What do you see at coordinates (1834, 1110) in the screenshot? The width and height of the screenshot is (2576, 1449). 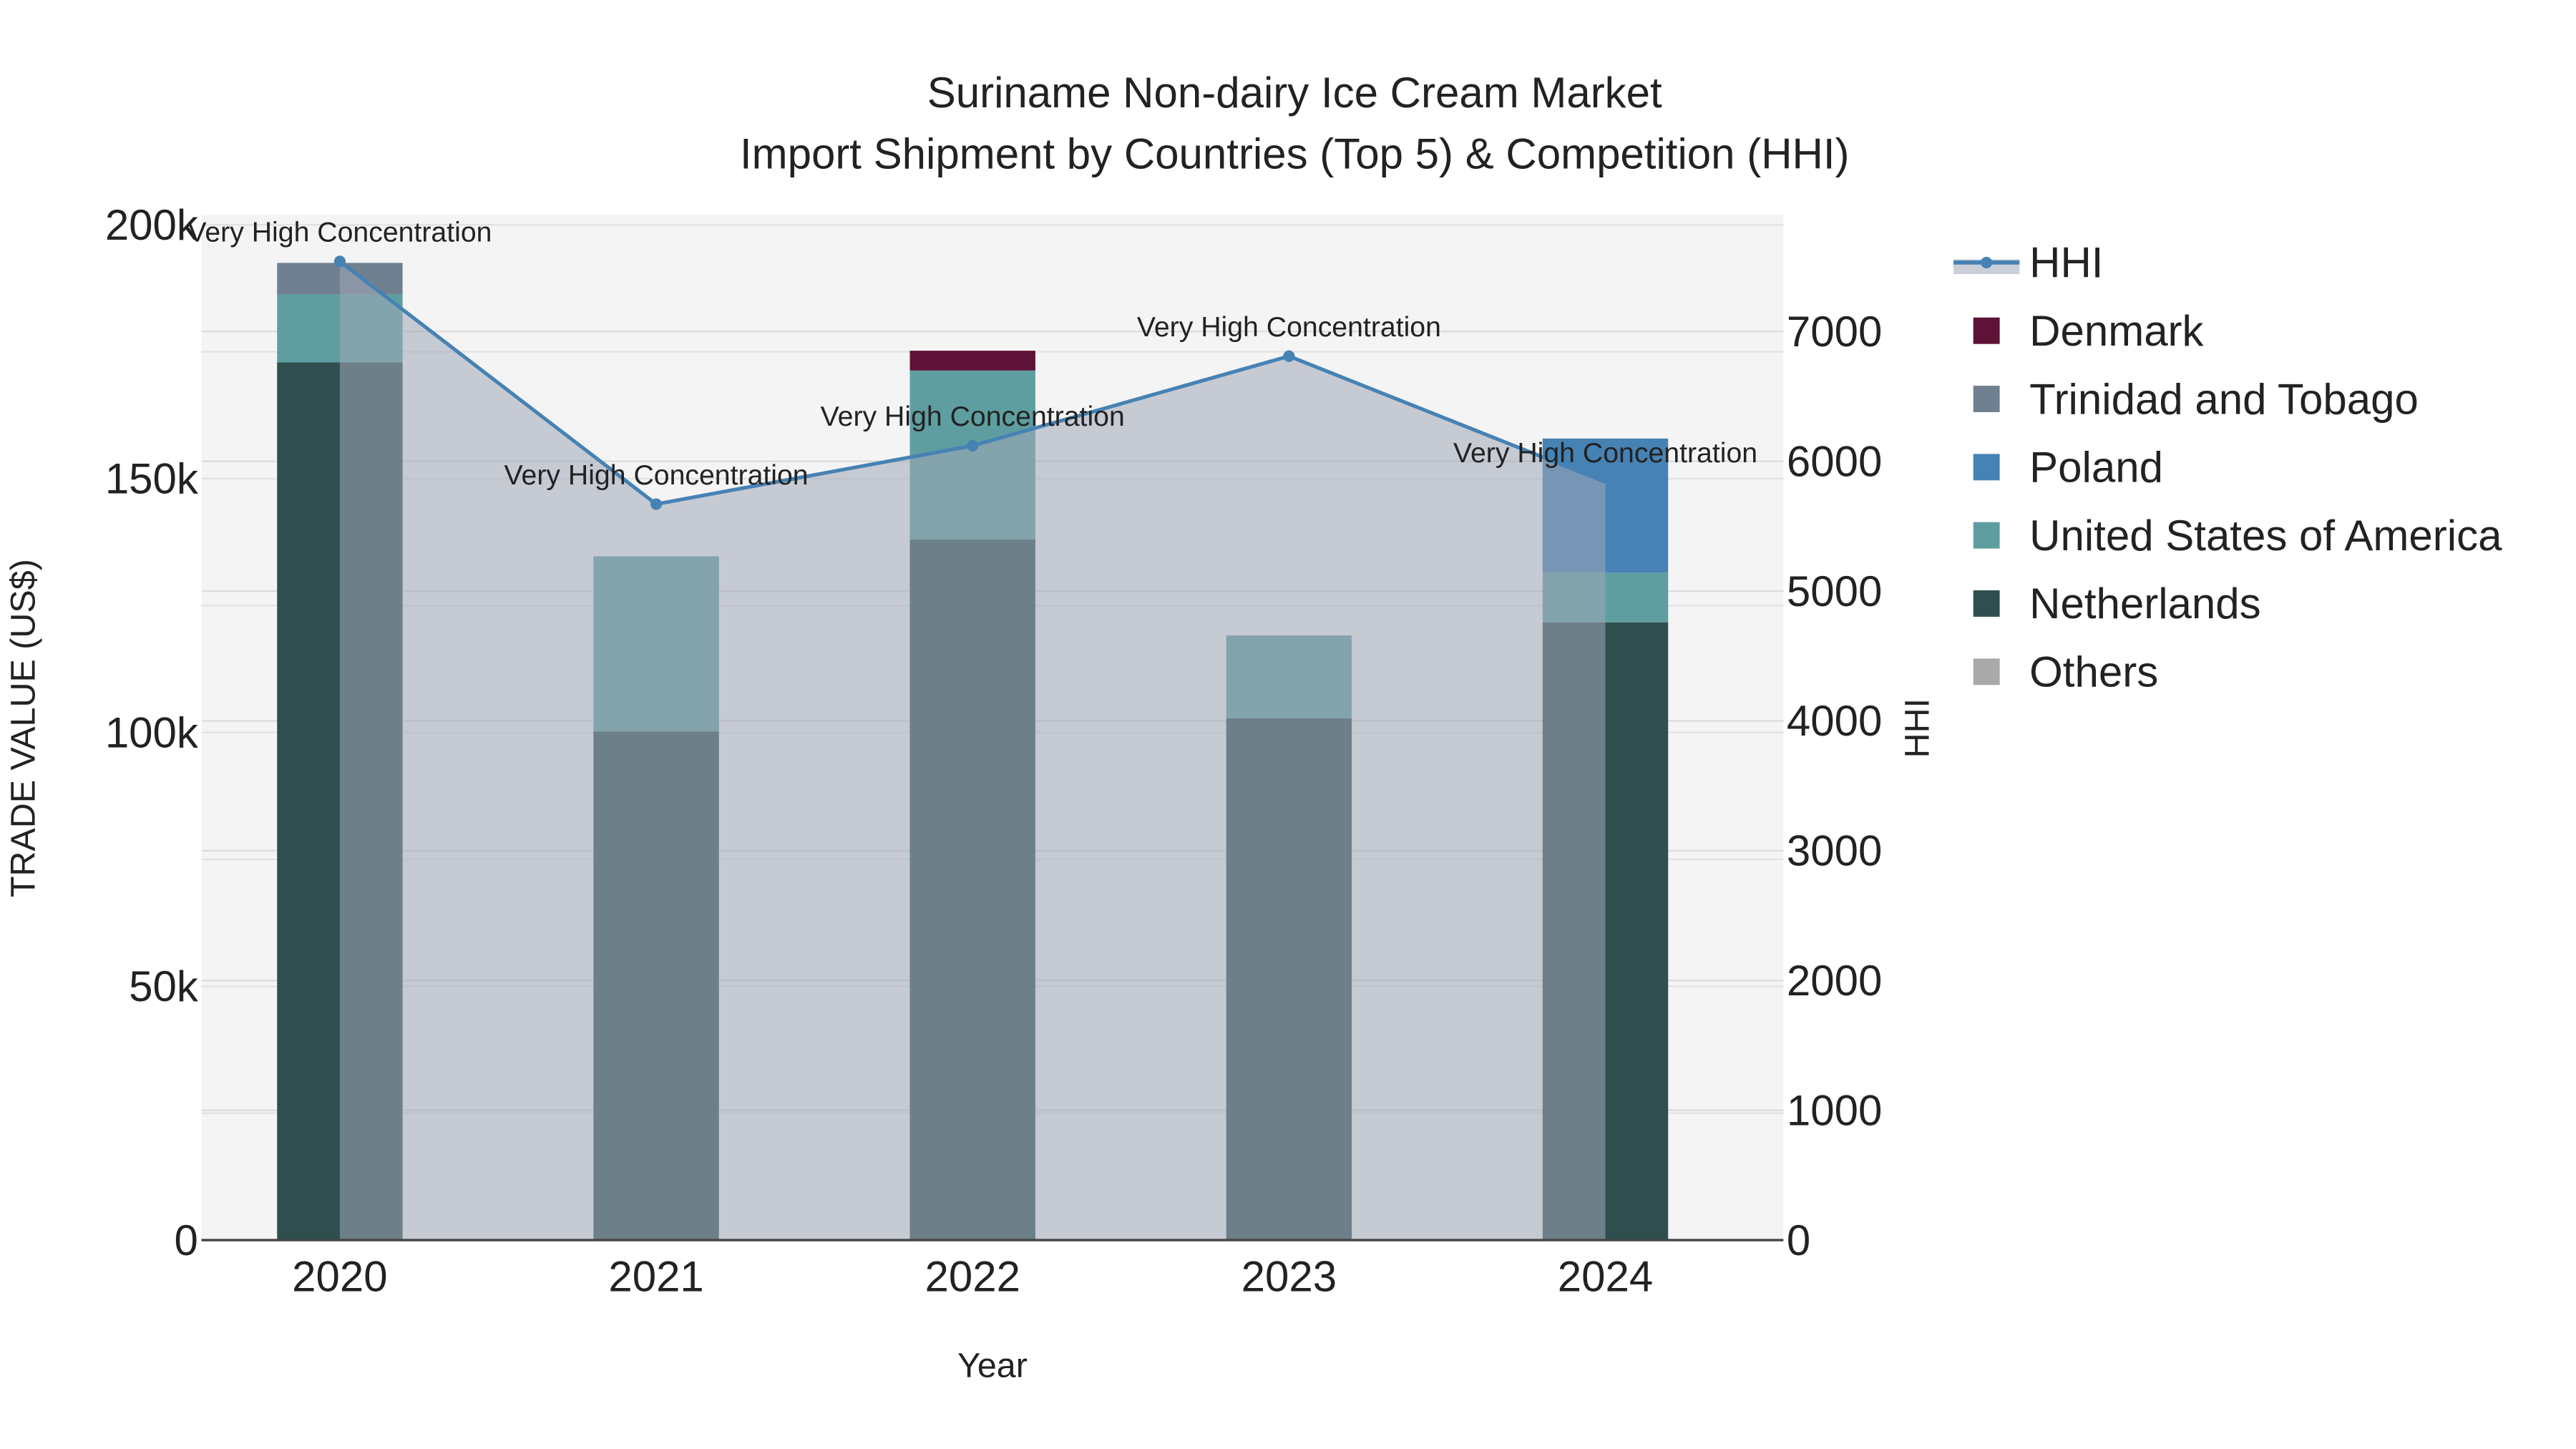 I see `y2-tick-label: 1000` at bounding box center [1834, 1110].